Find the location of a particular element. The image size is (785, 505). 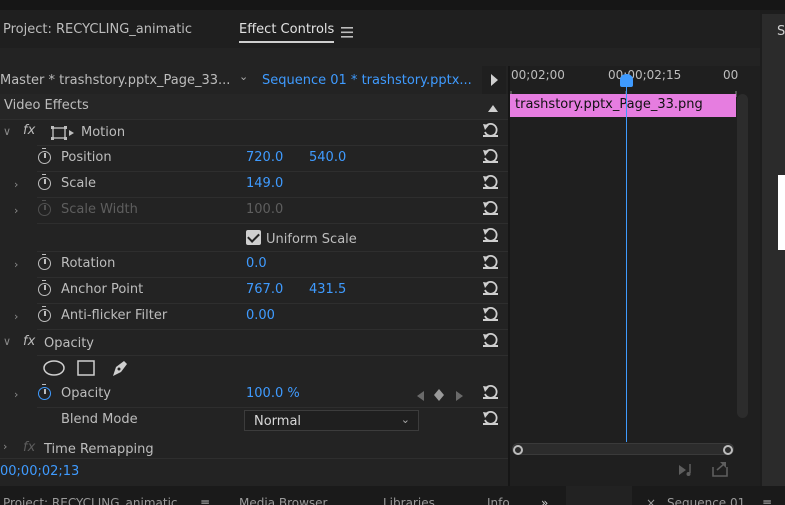

close-icon: × is located at coordinates (651, 500).